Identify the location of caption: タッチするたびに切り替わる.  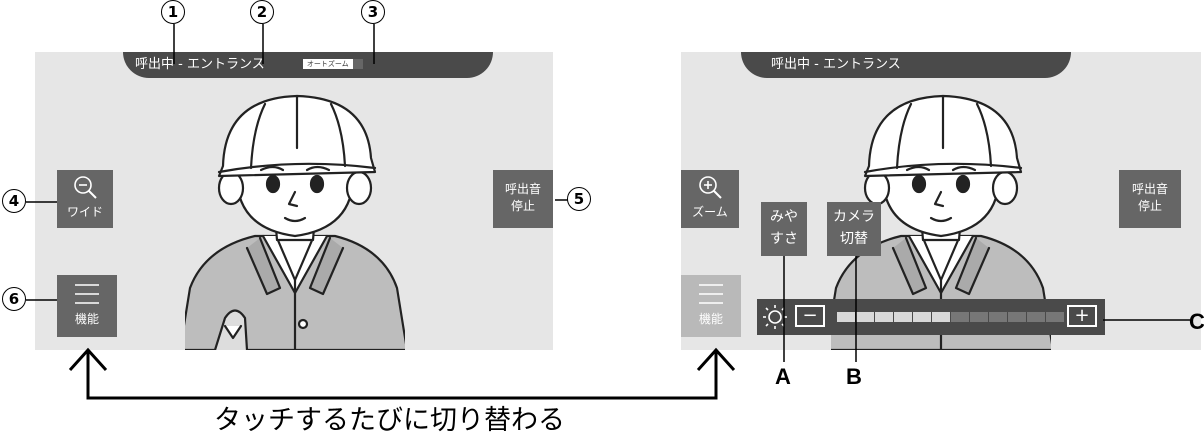
(389, 420).